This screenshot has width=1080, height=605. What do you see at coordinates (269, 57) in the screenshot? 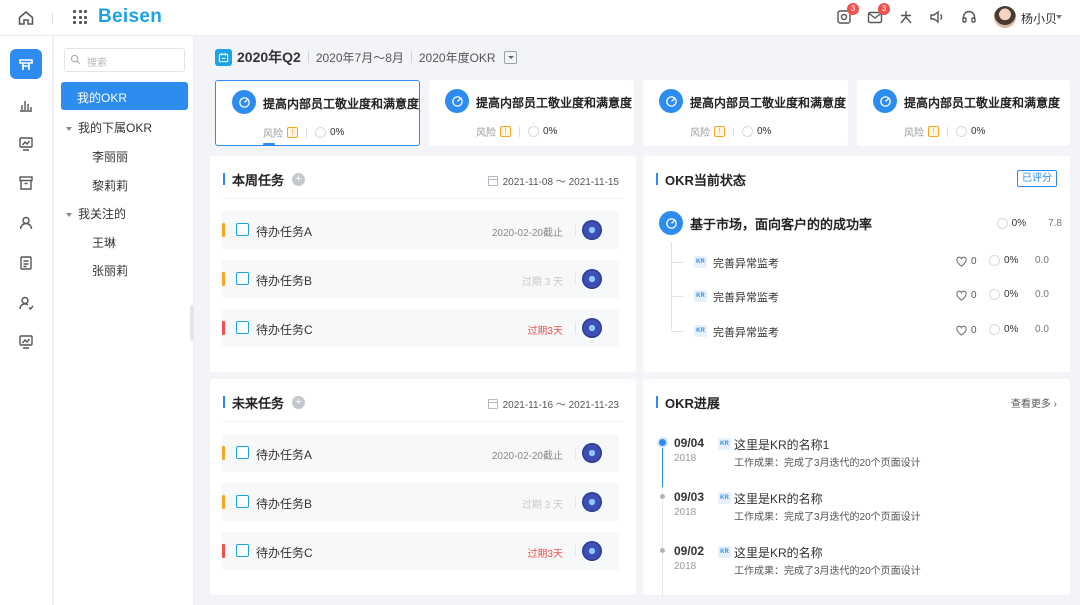
I see `period-quarter: 2020年Q2` at bounding box center [269, 57].